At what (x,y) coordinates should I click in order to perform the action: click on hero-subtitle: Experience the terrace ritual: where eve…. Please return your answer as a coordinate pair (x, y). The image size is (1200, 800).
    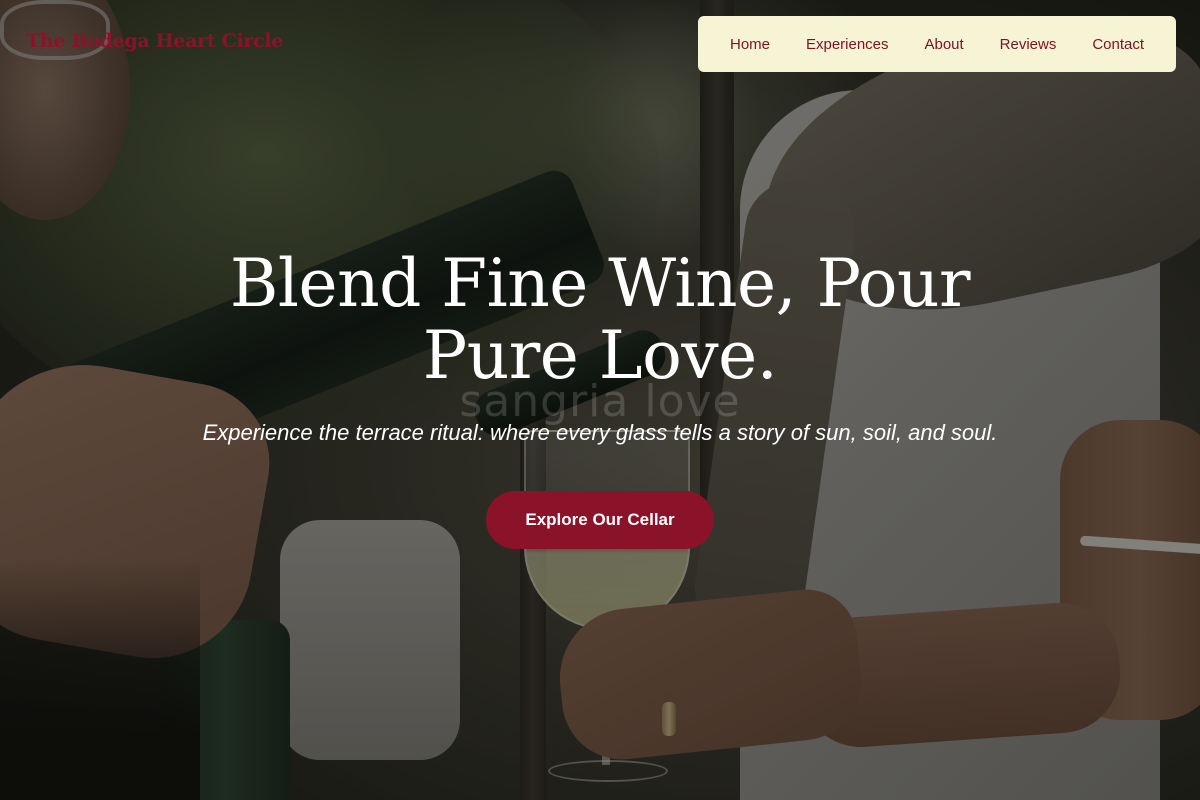
    Looking at the image, I should click on (600, 432).